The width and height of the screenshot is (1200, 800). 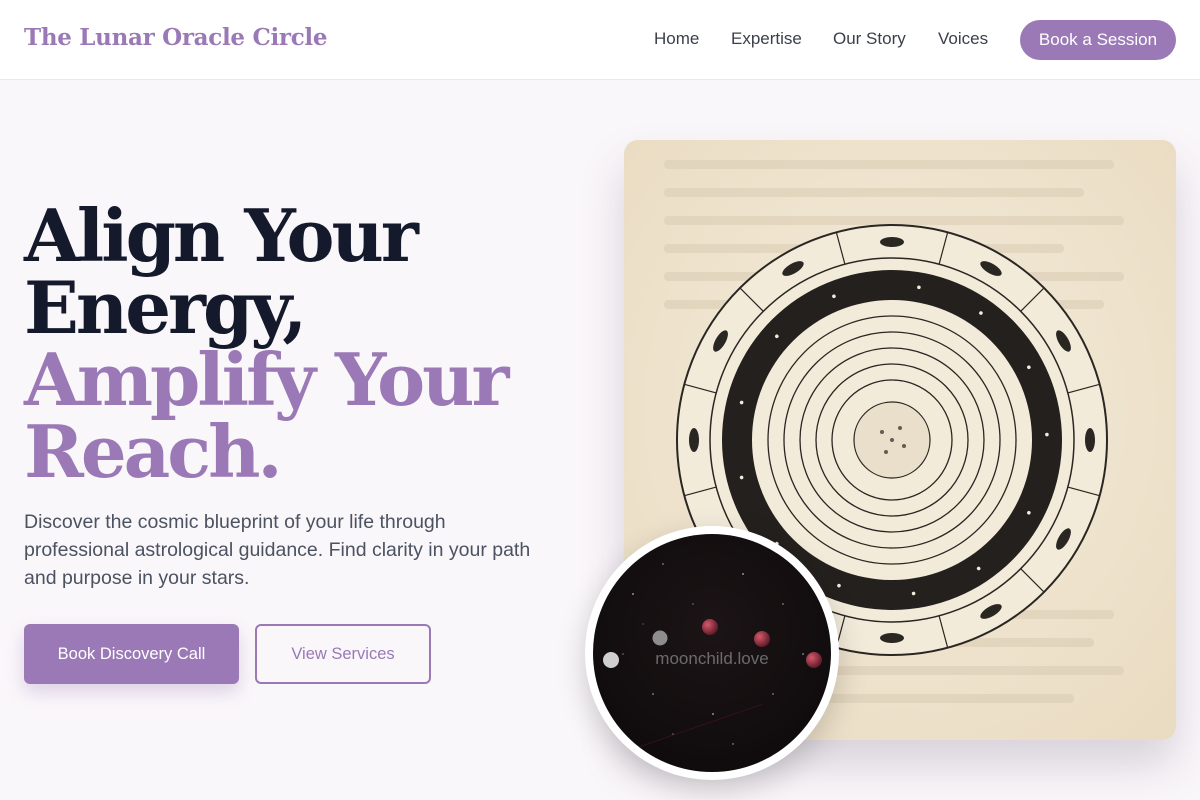 I want to click on book-session-button: Book a Session, so click(x=1098, y=40).